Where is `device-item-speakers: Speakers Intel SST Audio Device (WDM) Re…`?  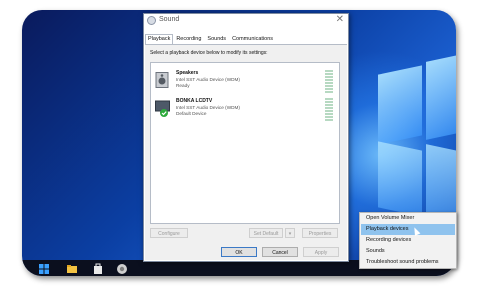
device-item-speakers: Speakers Intel SST Audio Device (WDM) Re… is located at coordinates (245, 82).